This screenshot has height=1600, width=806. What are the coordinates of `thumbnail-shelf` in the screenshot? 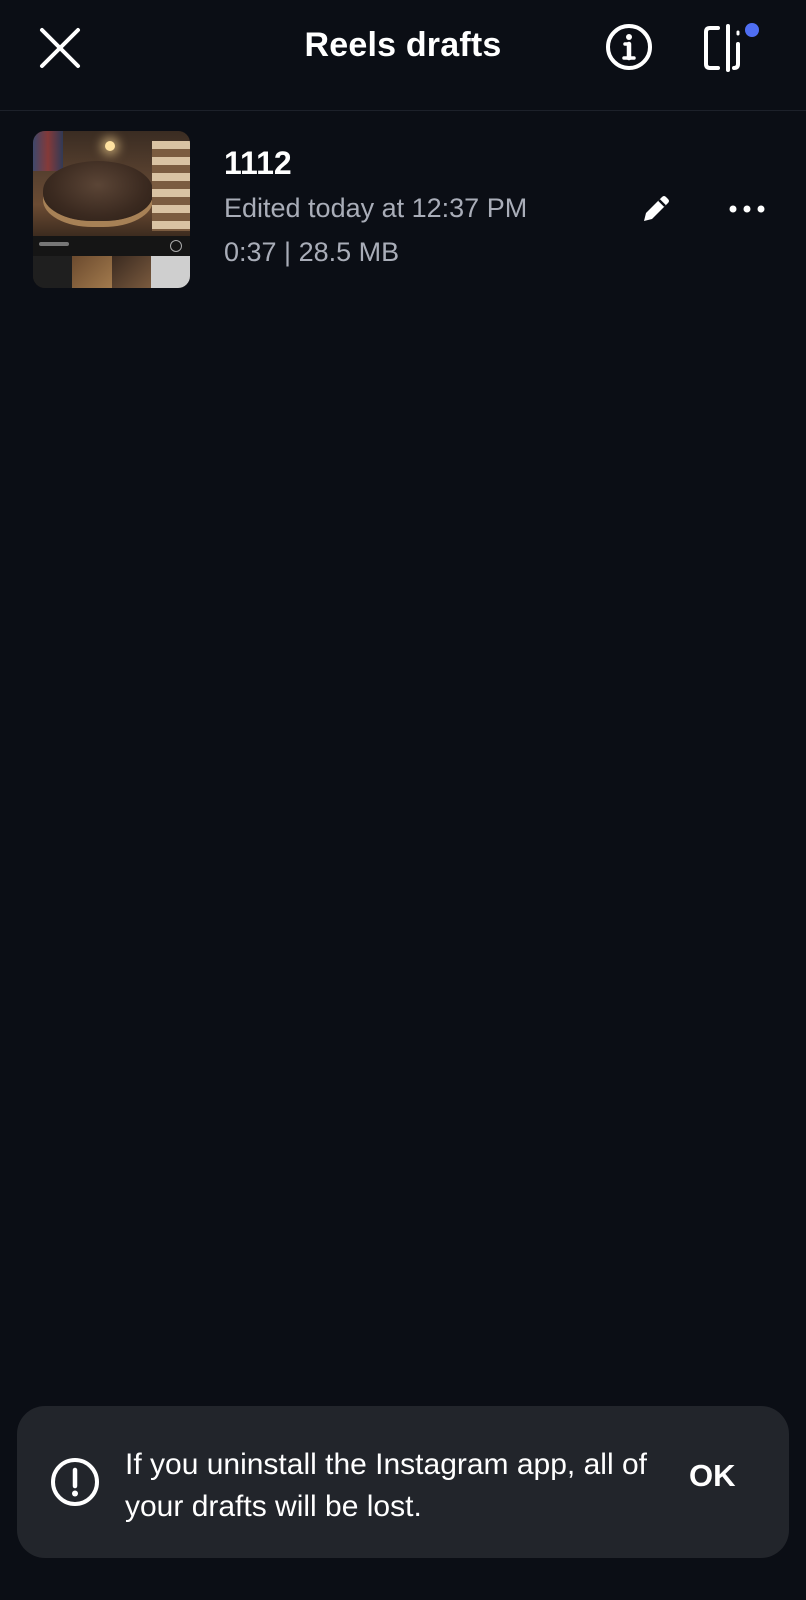 It's located at (48, 151).